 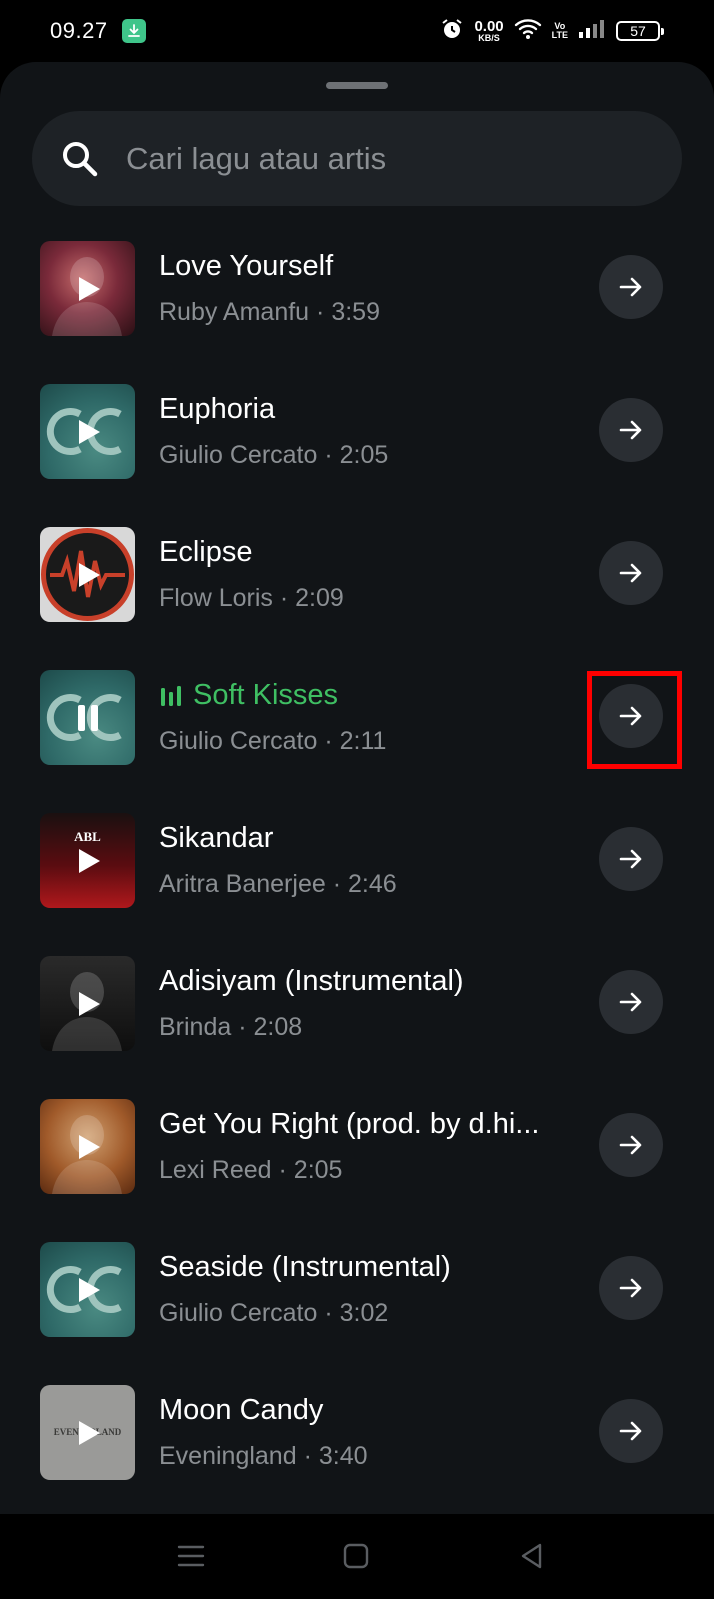 What do you see at coordinates (364, 598) in the screenshot?
I see `song-subtitle: Flow Loris · 2:09` at bounding box center [364, 598].